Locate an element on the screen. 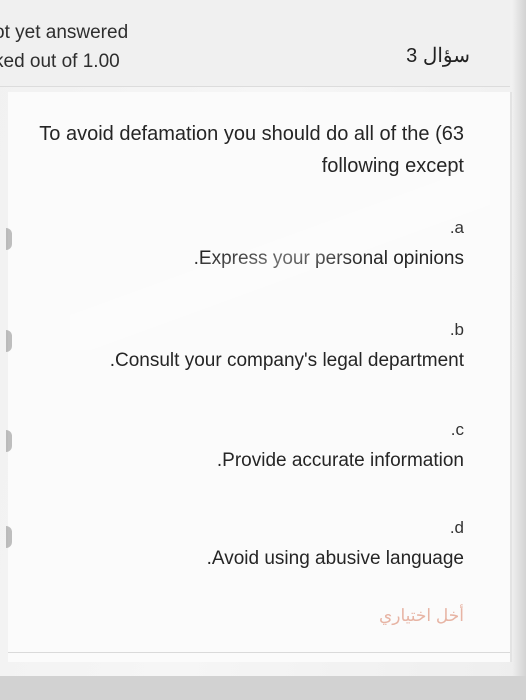 Image resolution: width=526 pixels, height=700 pixels. option-d-letter: .d is located at coordinates (456, 527).